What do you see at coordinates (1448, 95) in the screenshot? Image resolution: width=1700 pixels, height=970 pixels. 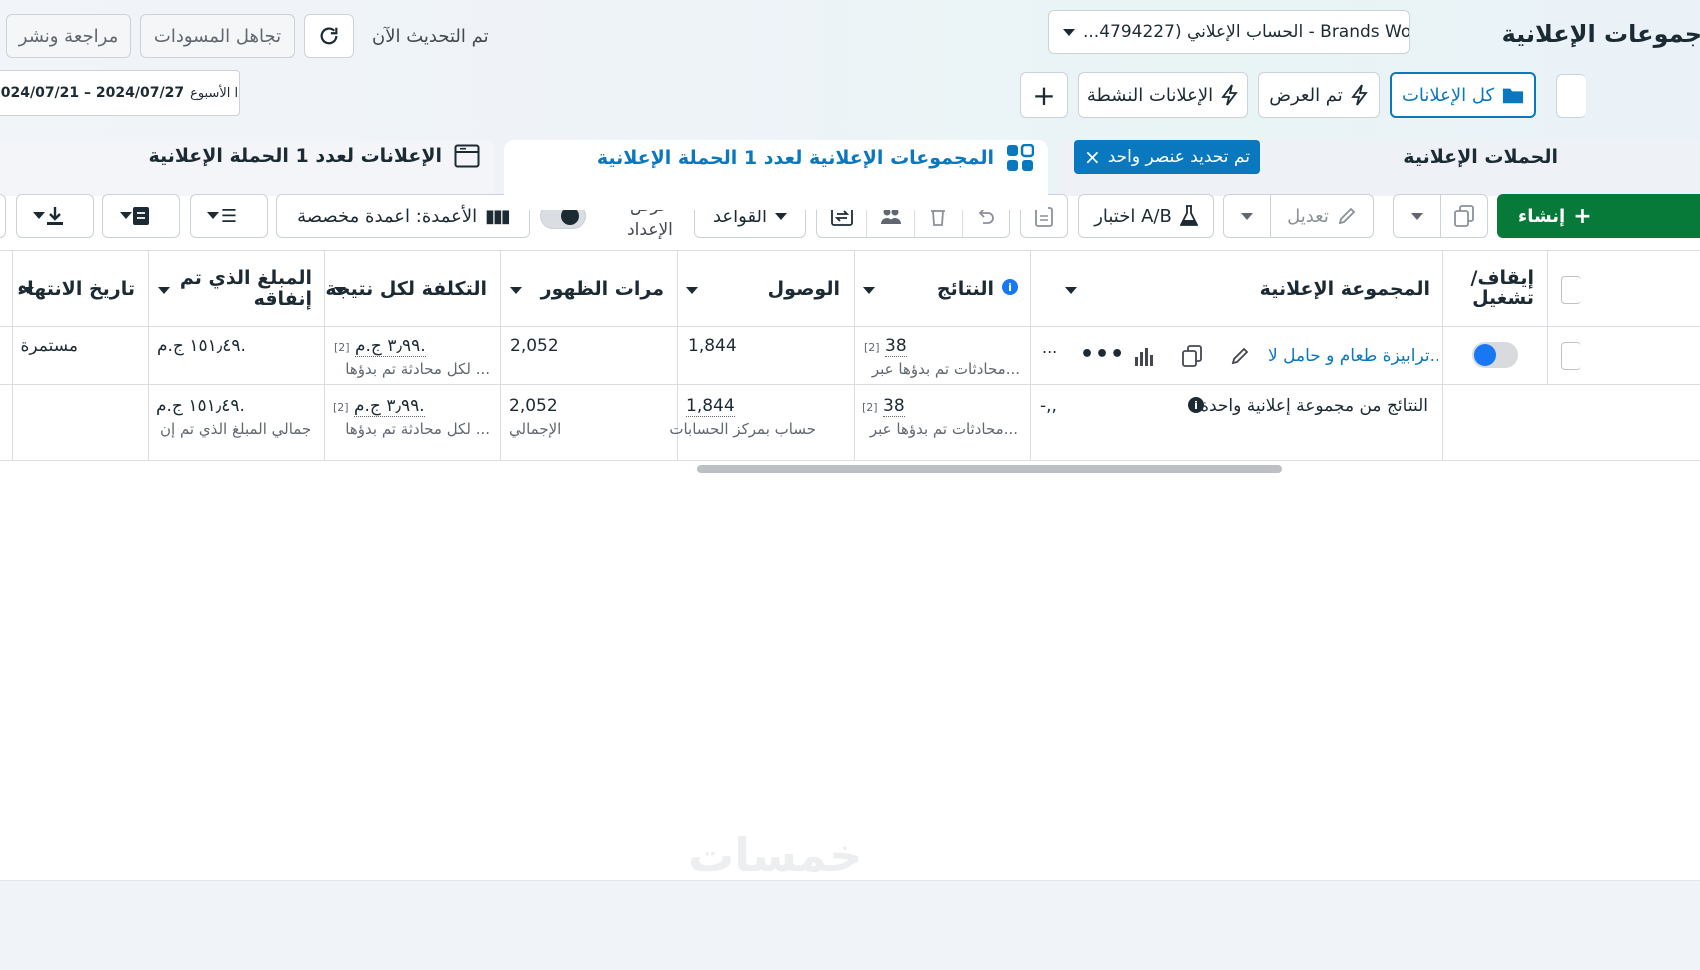 I see `all-ads-label: كل الإعلانات` at bounding box center [1448, 95].